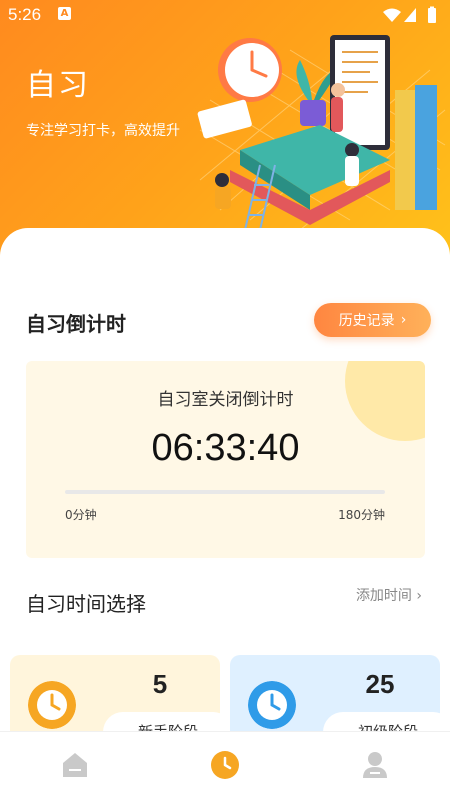 The width and height of the screenshot is (450, 802). What do you see at coordinates (86, 604) in the screenshot?
I see `time-select-title: 自习时间选择` at bounding box center [86, 604].